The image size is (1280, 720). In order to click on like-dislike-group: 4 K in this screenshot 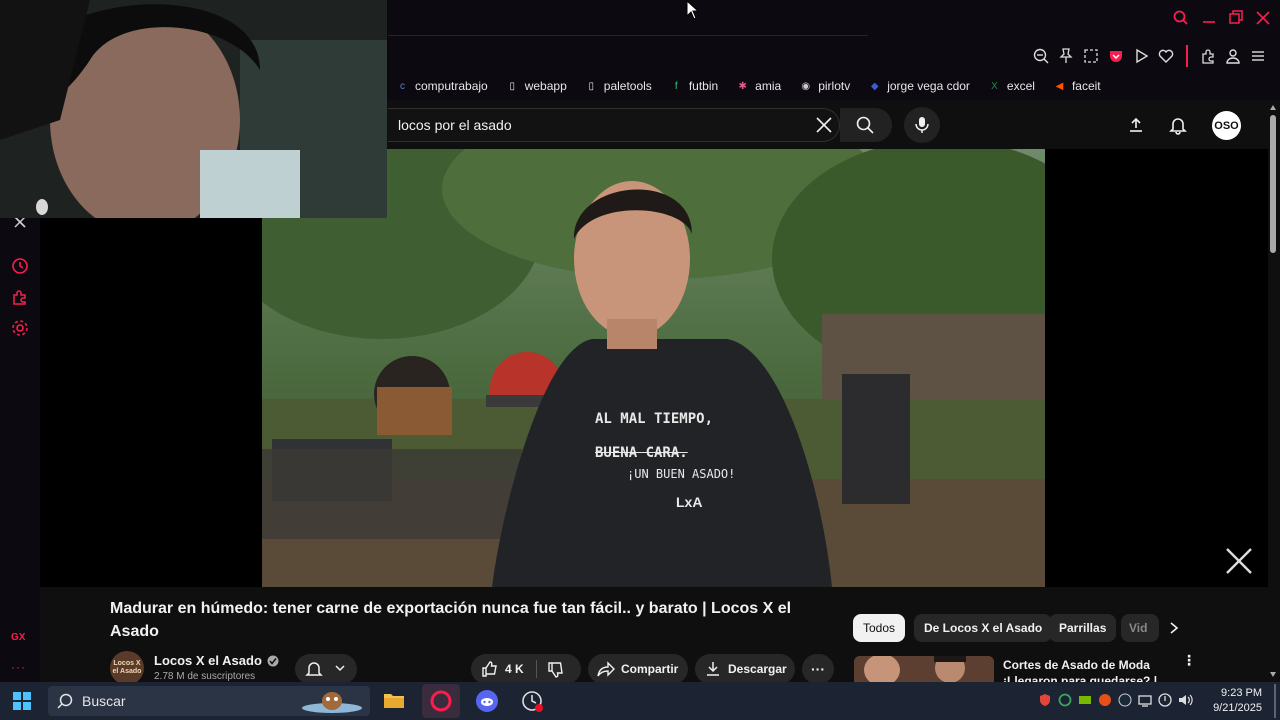, I will do `click(526, 669)`.